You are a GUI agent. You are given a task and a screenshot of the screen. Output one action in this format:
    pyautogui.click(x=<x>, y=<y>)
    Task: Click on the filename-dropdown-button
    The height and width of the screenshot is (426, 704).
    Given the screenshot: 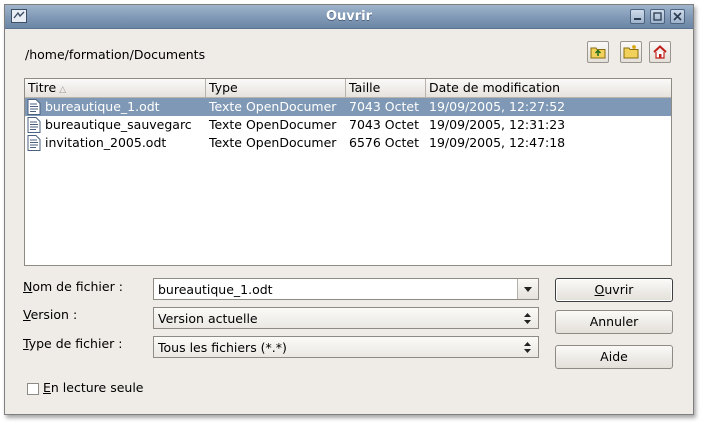 What is the action you would take?
    pyautogui.click(x=527, y=289)
    